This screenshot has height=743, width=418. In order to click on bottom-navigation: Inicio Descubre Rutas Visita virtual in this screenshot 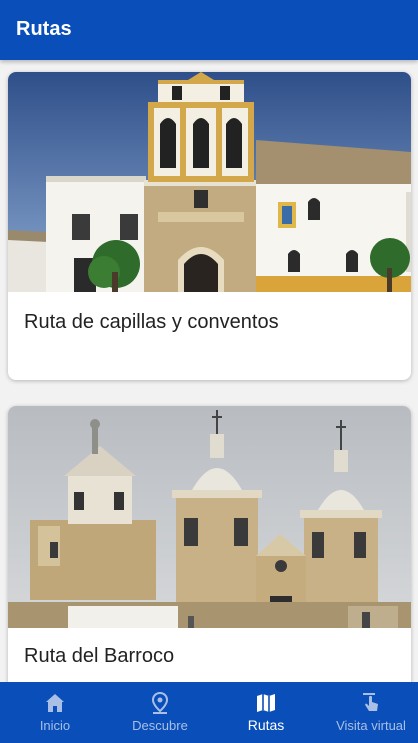, I will do `click(209, 712)`.